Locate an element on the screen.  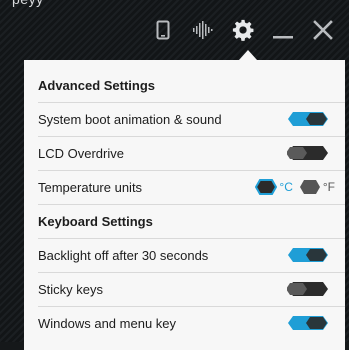
backlight-row: Backlight off after 30 seconds is located at coordinates (191, 255).